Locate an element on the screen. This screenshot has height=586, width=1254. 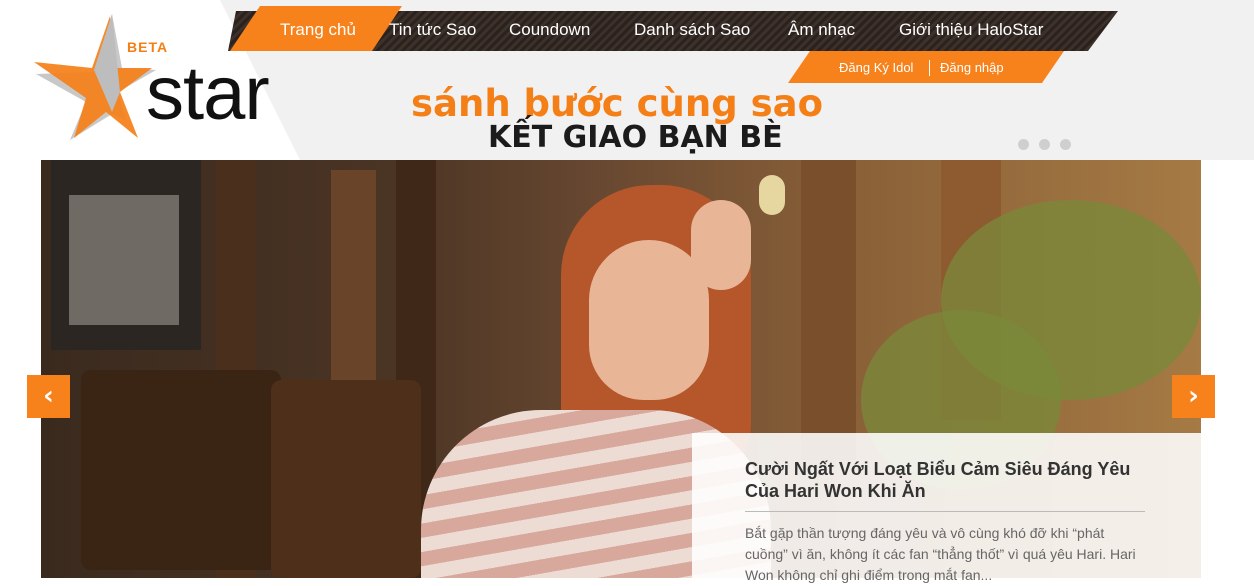
slogan-line-1: sánh bước cùng sao is located at coordinates (620, 103).